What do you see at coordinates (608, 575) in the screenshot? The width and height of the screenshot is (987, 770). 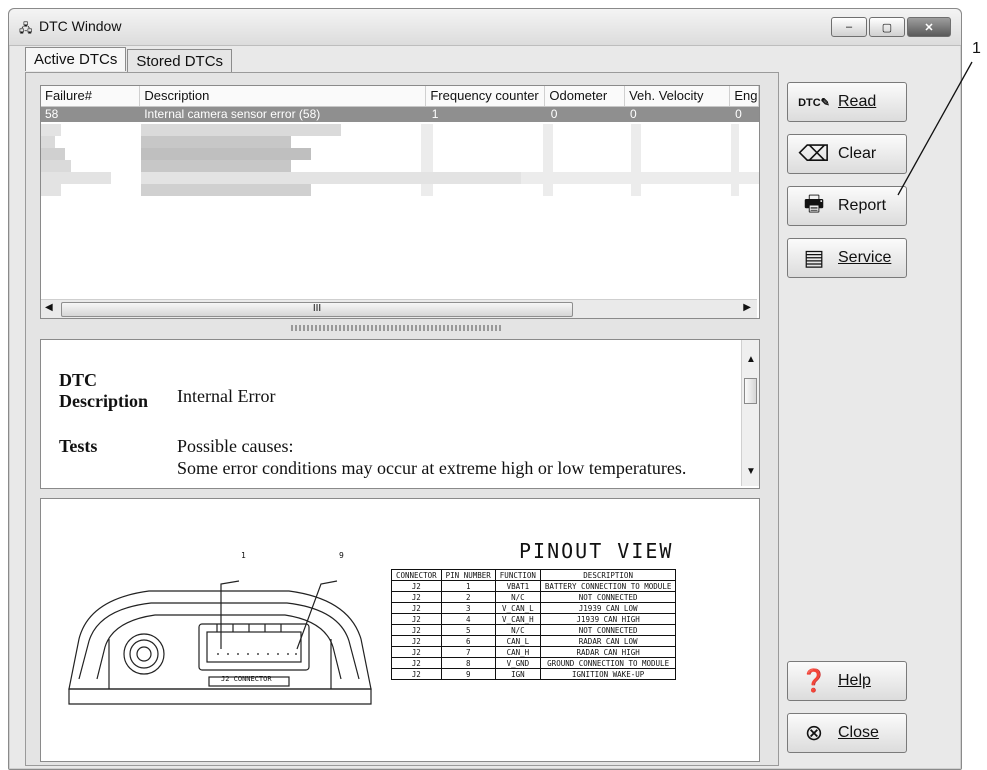 I see `pinout-header: DESCRIPTION` at bounding box center [608, 575].